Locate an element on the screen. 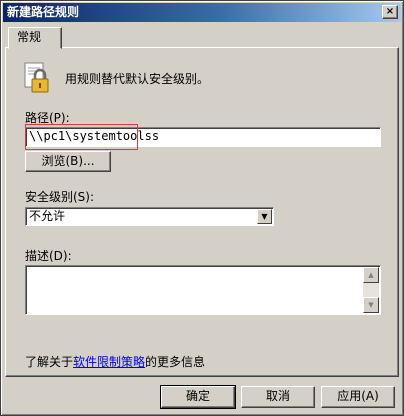 The width and height of the screenshot is (404, 416). tab-general: 常规 is located at coordinates (35, 38).